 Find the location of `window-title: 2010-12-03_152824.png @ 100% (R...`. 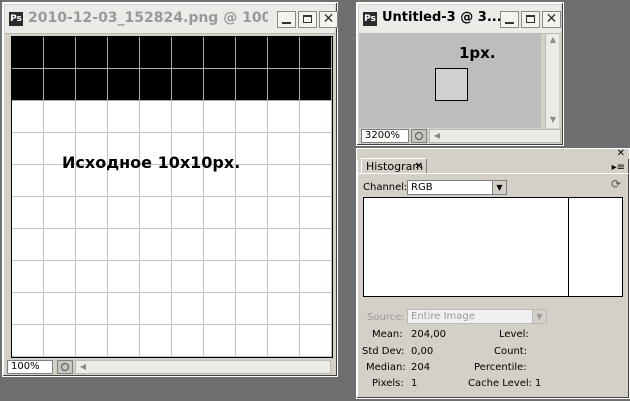

window-title: 2010-12-03_152824.png @ 100% (R... is located at coordinates (148, 18).